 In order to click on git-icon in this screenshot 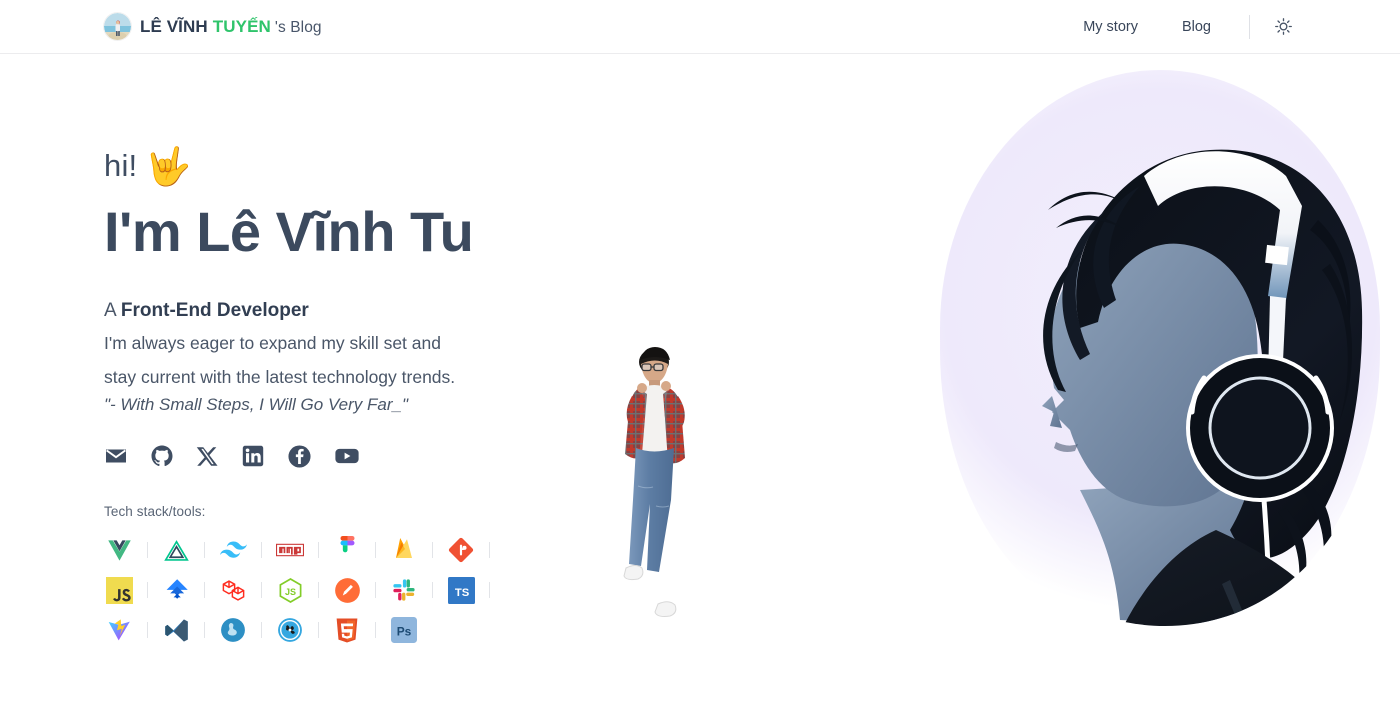, I will do `click(461, 550)`.